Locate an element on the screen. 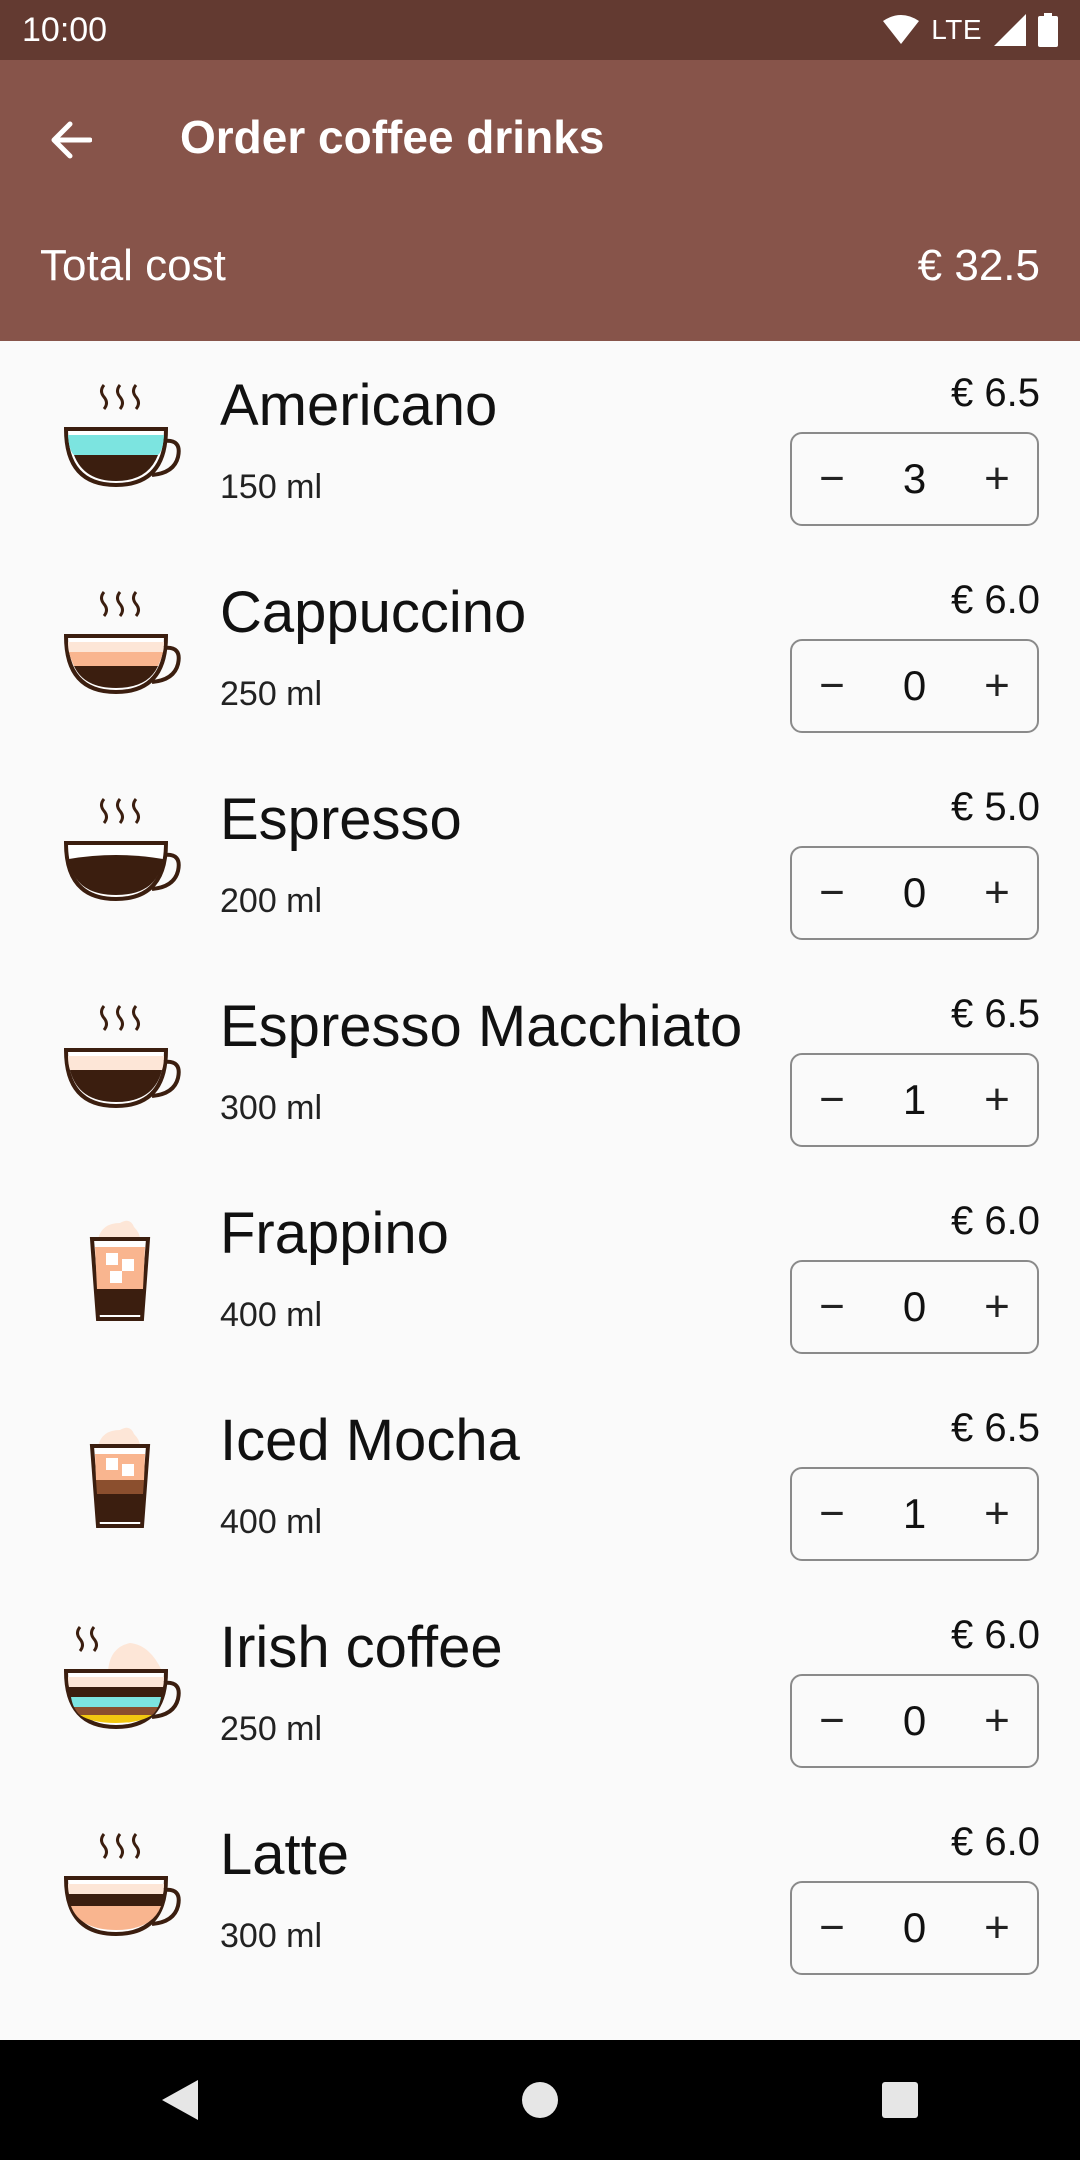 The image size is (1080, 2160). nav-recents-button is located at coordinates (900, 2100).